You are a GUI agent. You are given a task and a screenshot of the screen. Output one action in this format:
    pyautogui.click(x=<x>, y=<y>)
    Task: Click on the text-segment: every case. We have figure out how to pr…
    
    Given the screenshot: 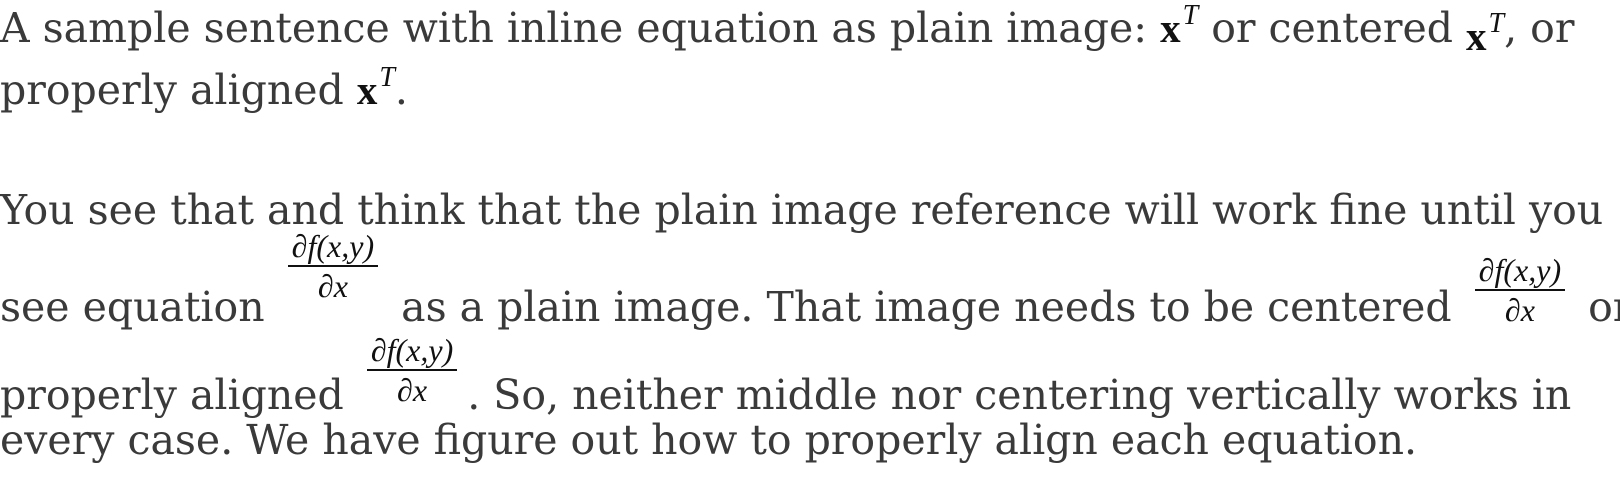 What is the action you would take?
    pyautogui.click(x=709, y=440)
    